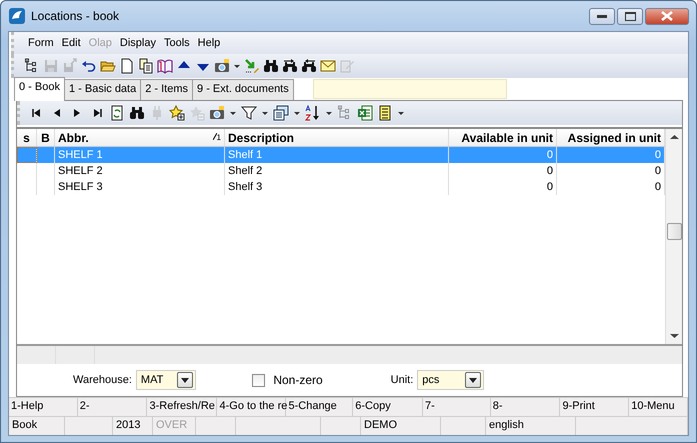 The height and width of the screenshot is (443, 697). Describe the element at coordinates (531, 426) in the screenshot. I see `status-field: english` at that location.